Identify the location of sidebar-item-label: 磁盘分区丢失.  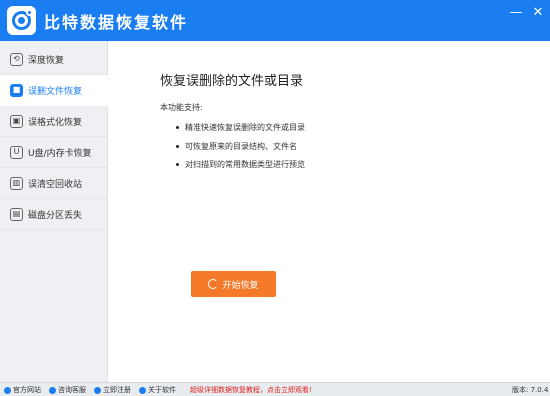
(55, 215).